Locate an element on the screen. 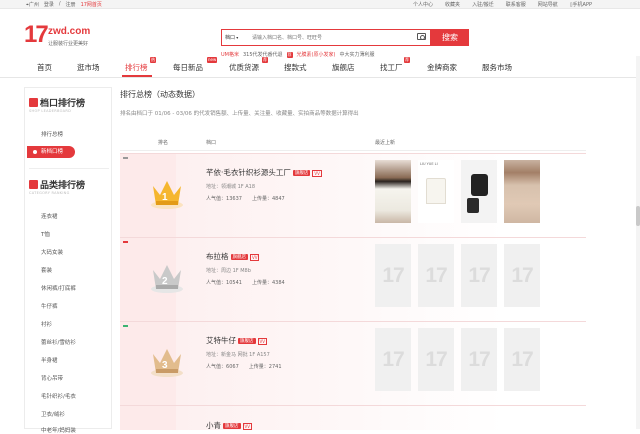 The width and height of the screenshot is (640, 434). sidebar-item-total-rank: 排行总榜 is located at coordinates (52, 134).